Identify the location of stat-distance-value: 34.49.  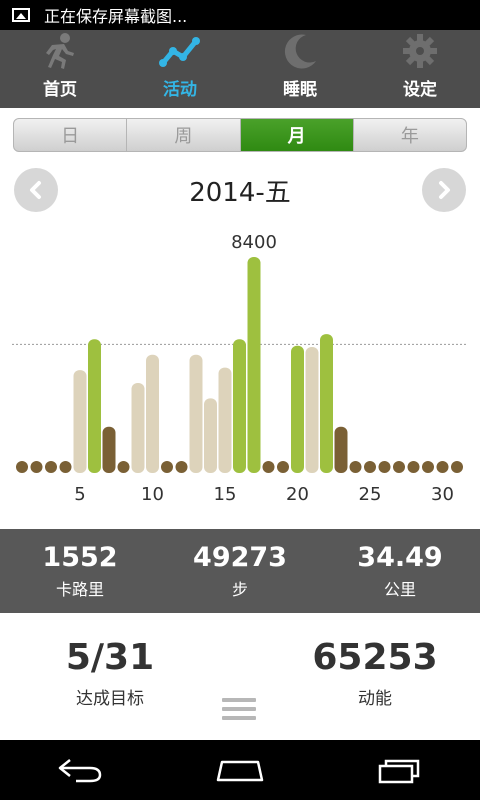
(400, 557).